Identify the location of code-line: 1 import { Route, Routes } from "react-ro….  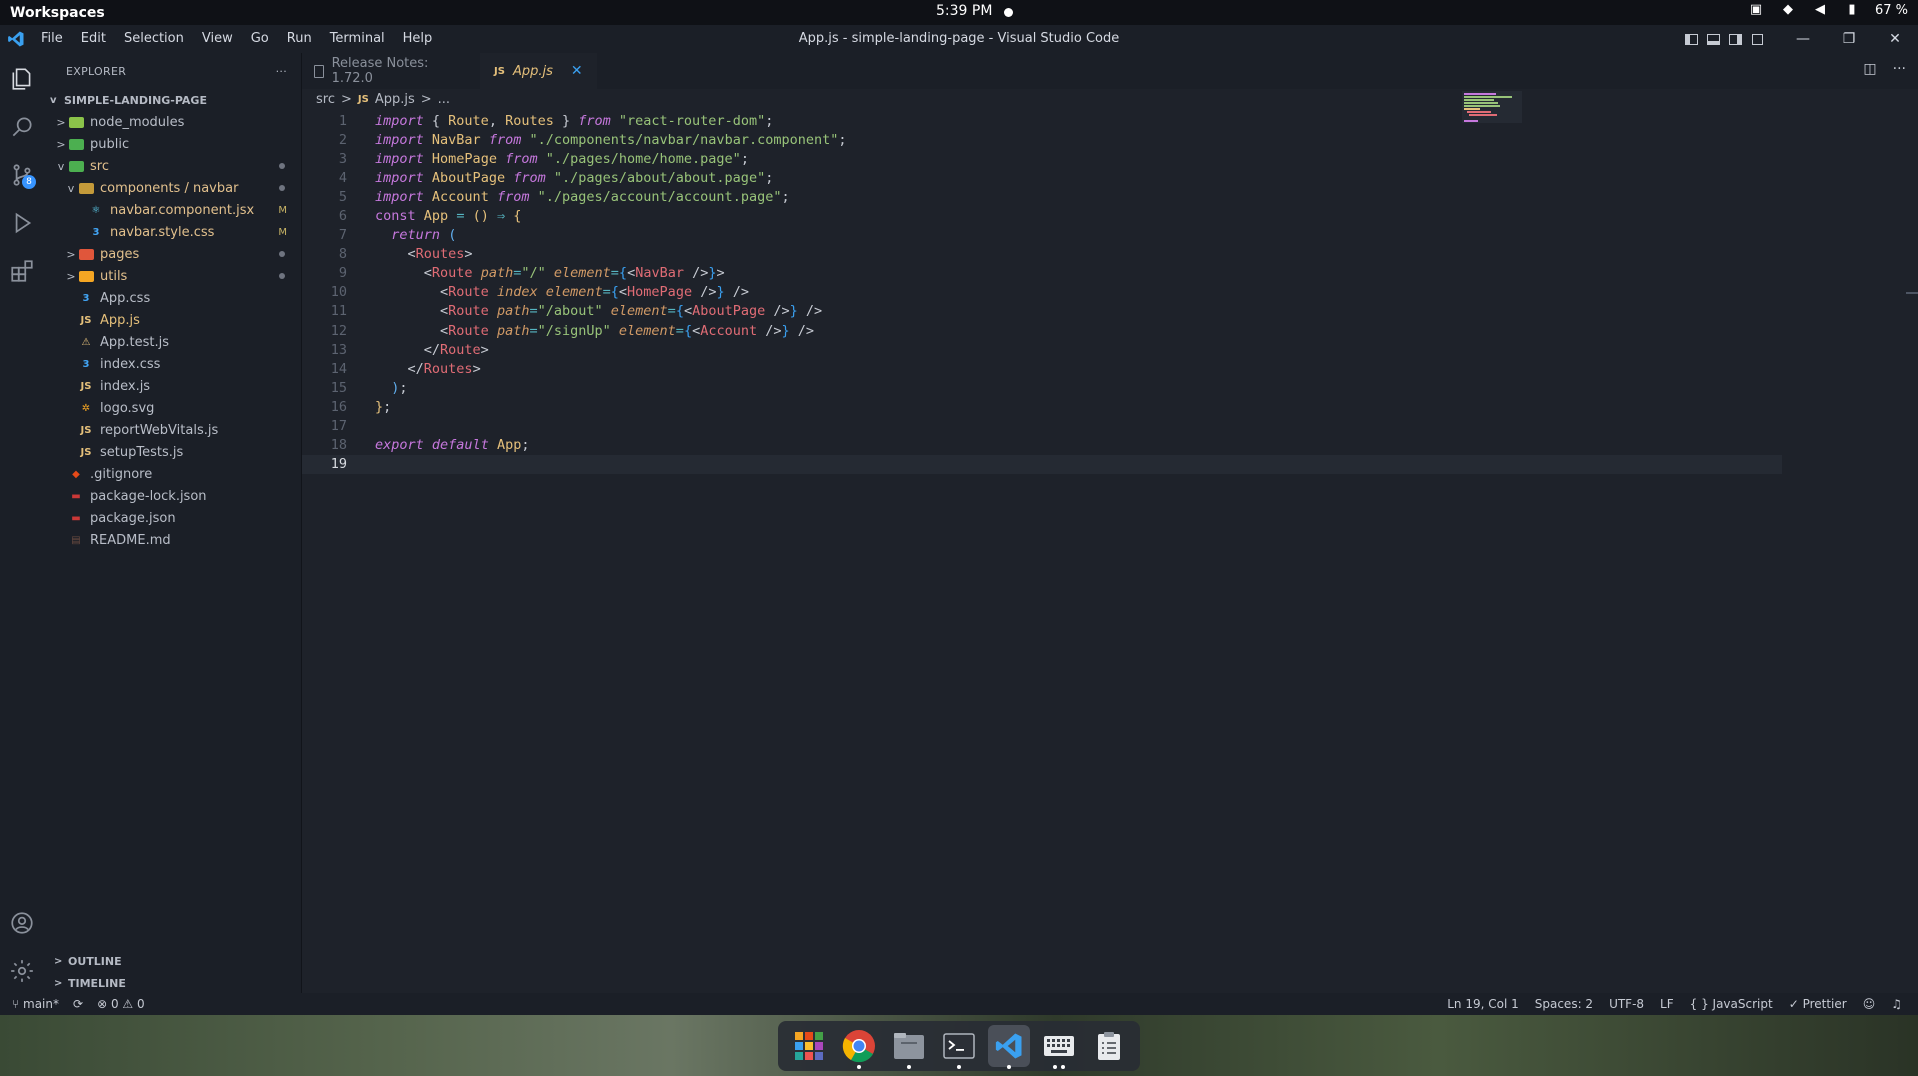
(1042, 120).